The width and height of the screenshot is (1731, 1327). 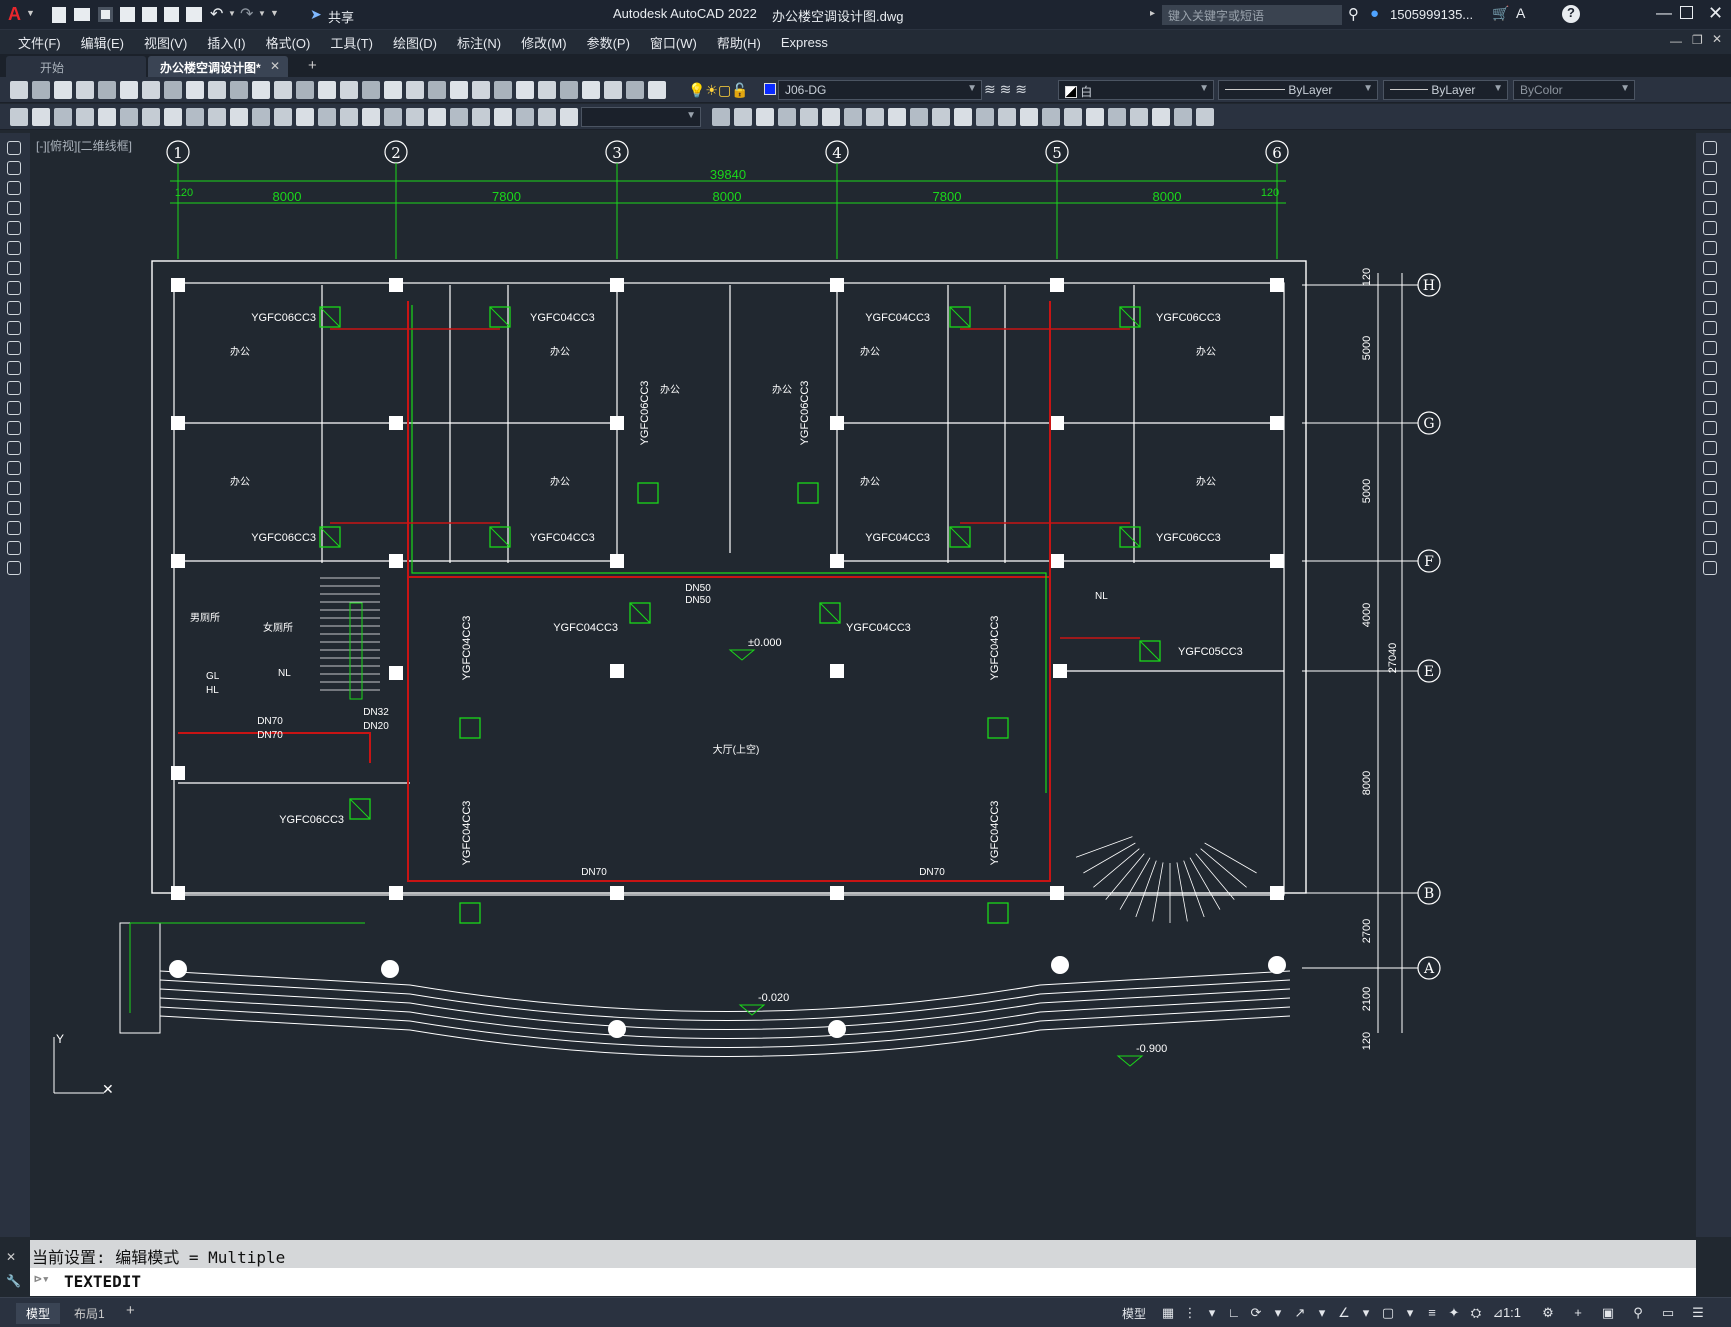 I want to click on model-layout-tab: 模型, so click(x=38, y=1313).